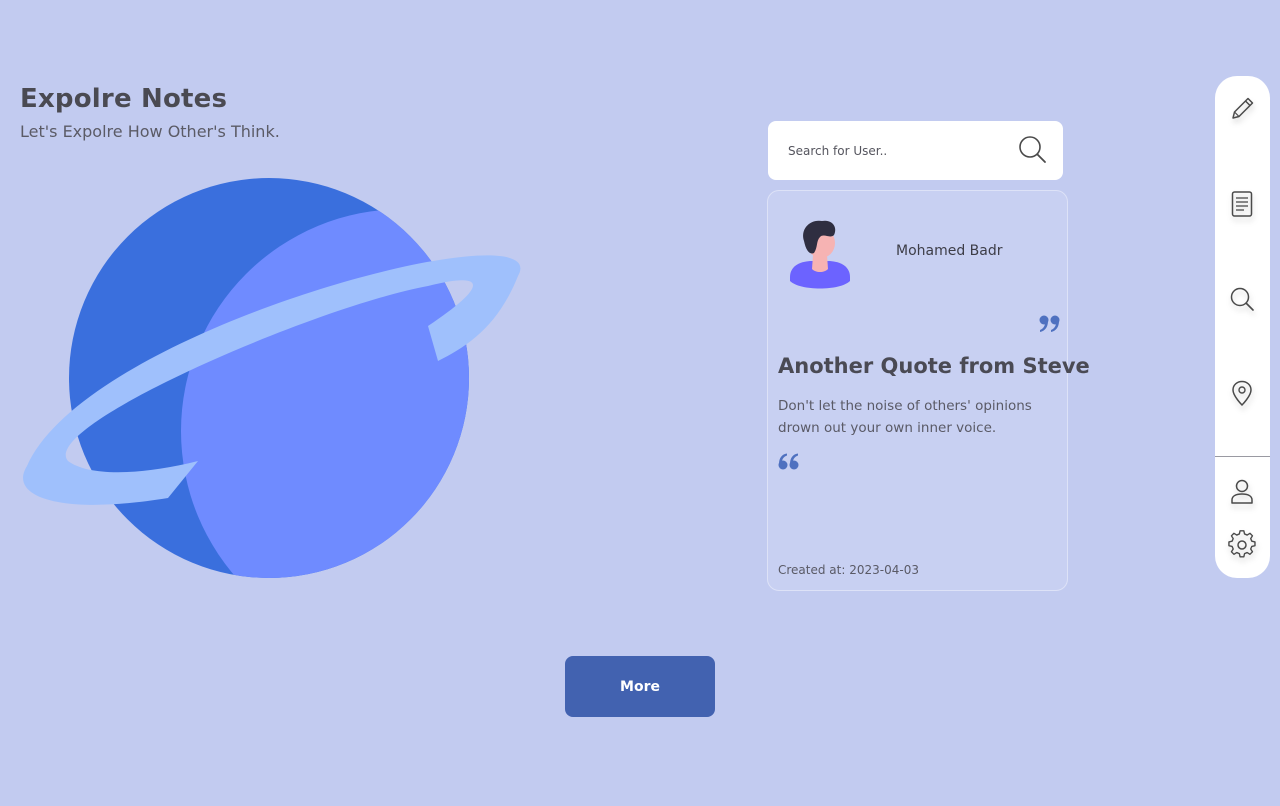  What do you see at coordinates (1049, 323) in the screenshot?
I see `quote-close-icon` at bounding box center [1049, 323].